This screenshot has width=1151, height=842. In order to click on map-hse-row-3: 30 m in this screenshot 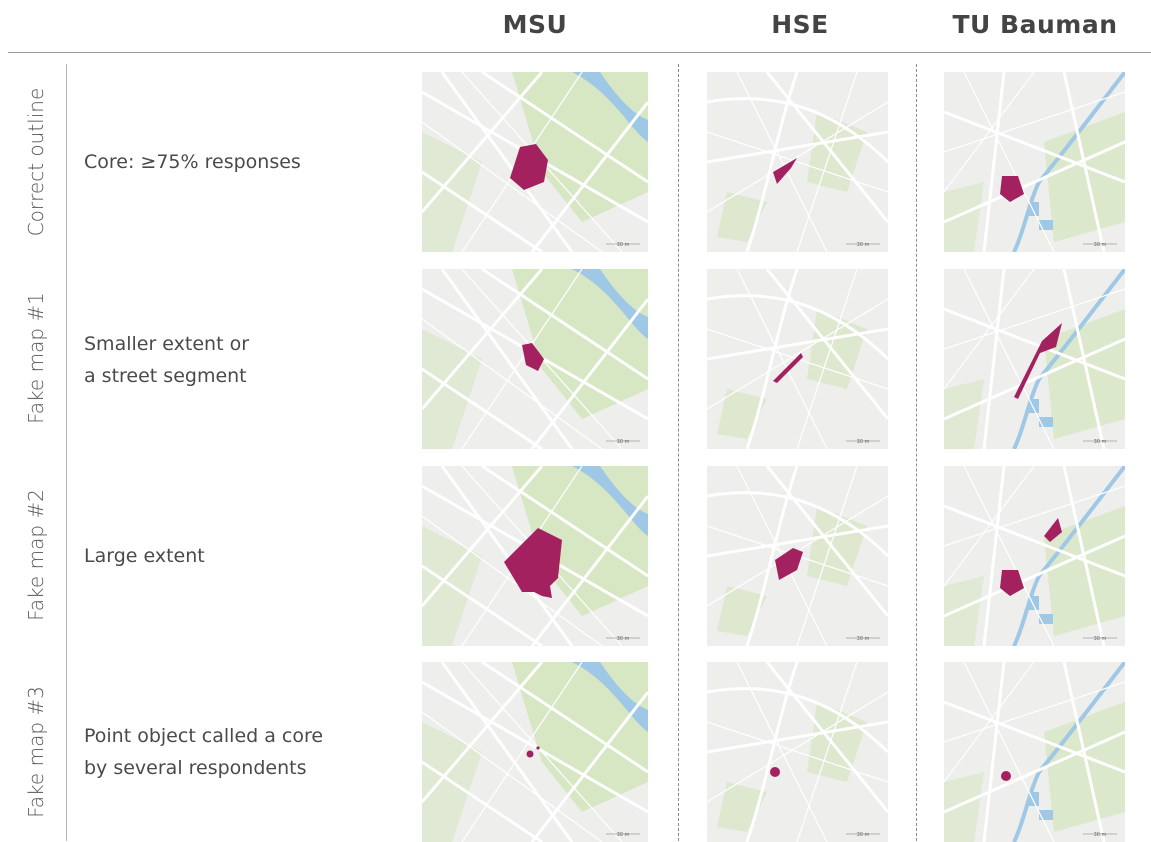, I will do `click(797, 556)`.